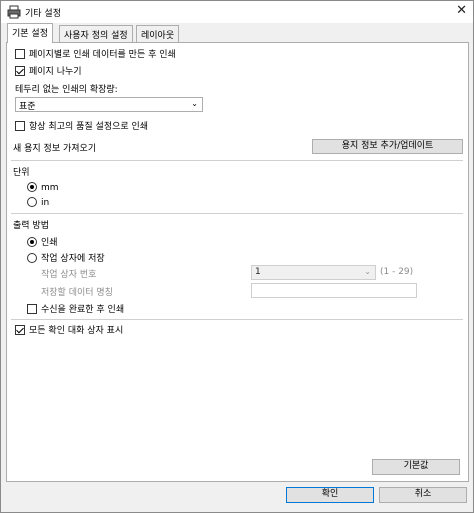  I want to click on borderless-extension-select: 표준 ⌄, so click(109, 104).